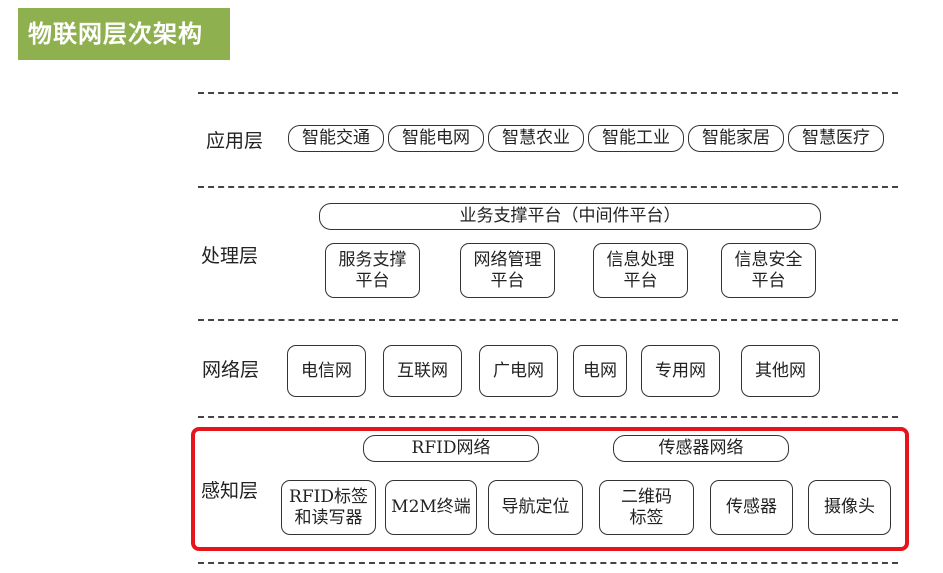 This screenshot has height=573, width=943. What do you see at coordinates (548, 320) in the screenshot?
I see `separator-processing-network` at bounding box center [548, 320].